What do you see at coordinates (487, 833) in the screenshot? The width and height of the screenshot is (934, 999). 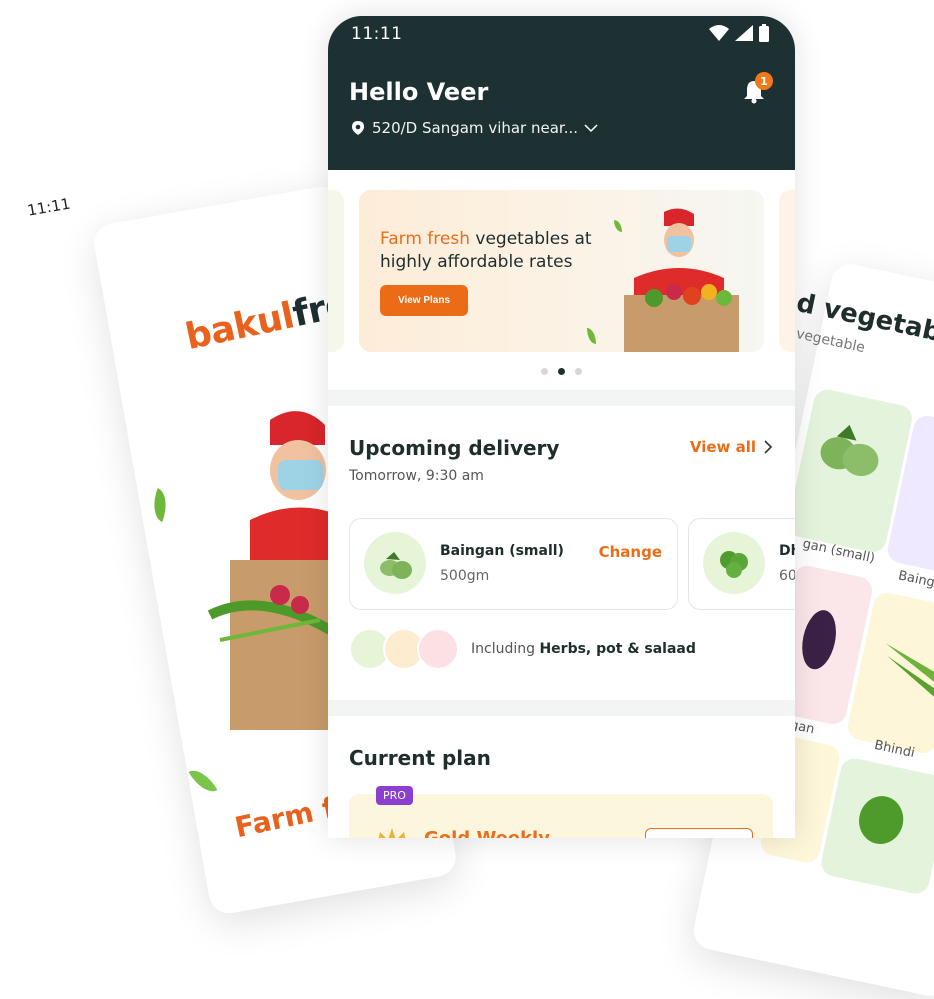 I see `plan-name: Gold Weekly` at bounding box center [487, 833].